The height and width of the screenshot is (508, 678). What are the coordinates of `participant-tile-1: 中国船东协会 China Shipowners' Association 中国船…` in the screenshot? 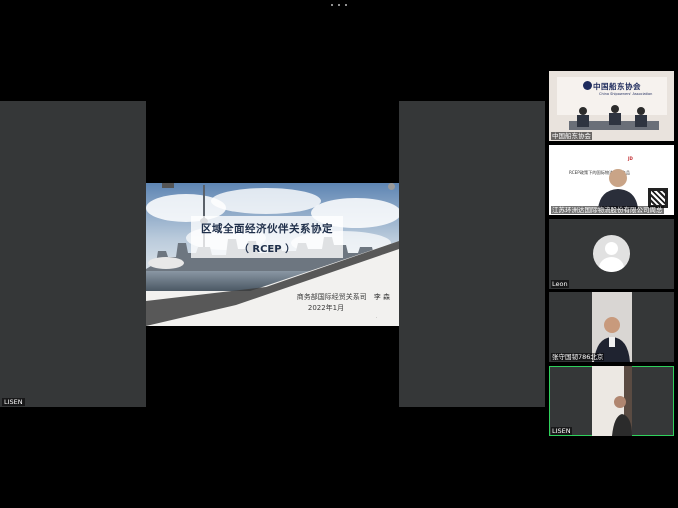 It's located at (611, 106).